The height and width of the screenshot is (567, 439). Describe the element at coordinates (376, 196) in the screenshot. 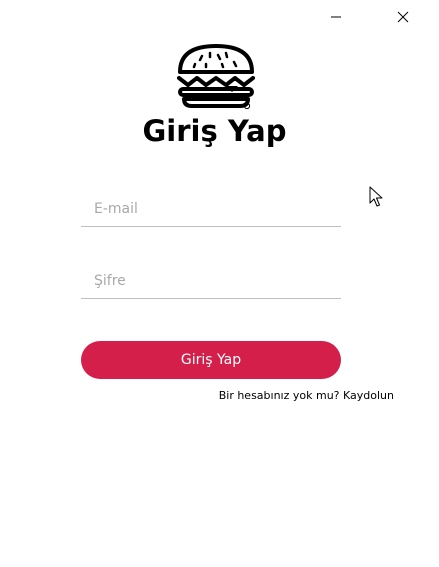

I see `mouse-cursor-icon` at that location.